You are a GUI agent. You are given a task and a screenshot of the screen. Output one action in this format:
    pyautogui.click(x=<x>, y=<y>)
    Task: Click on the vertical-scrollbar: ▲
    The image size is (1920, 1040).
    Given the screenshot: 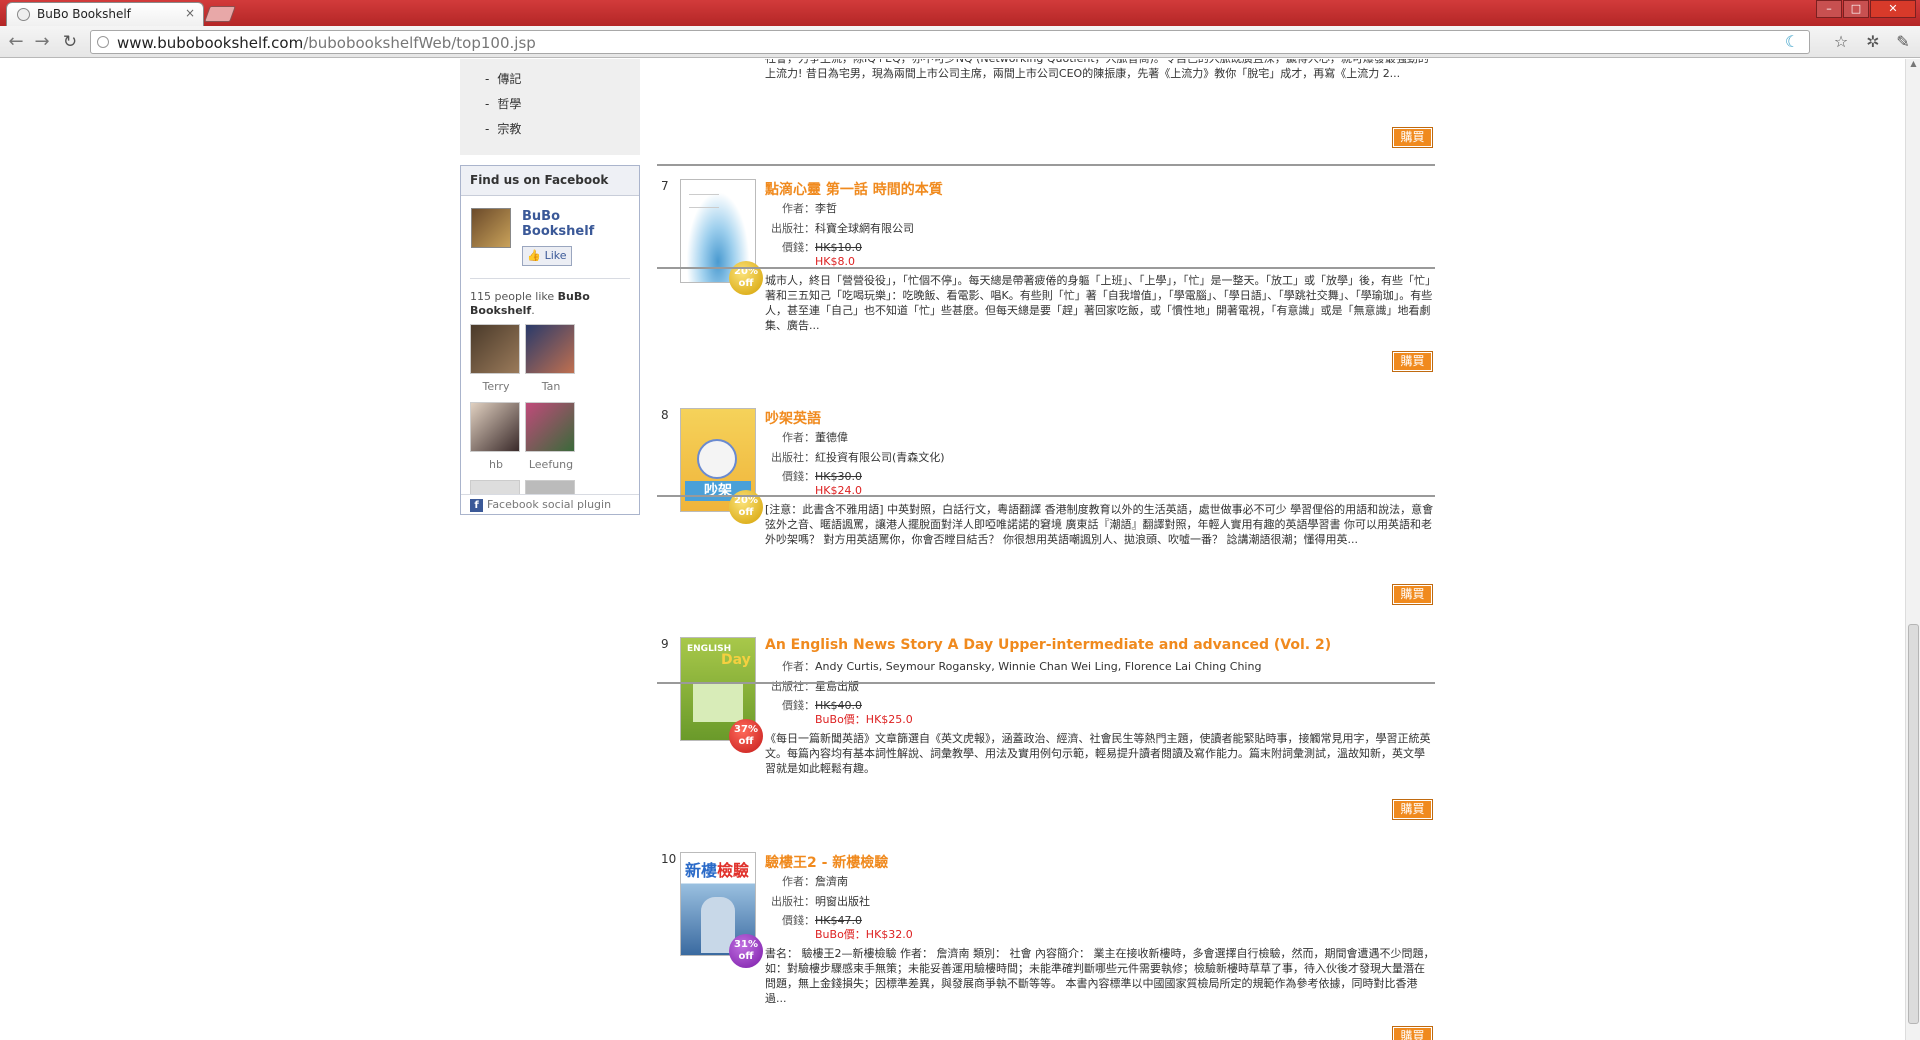 What is the action you would take?
    pyautogui.click(x=1912, y=549)
    